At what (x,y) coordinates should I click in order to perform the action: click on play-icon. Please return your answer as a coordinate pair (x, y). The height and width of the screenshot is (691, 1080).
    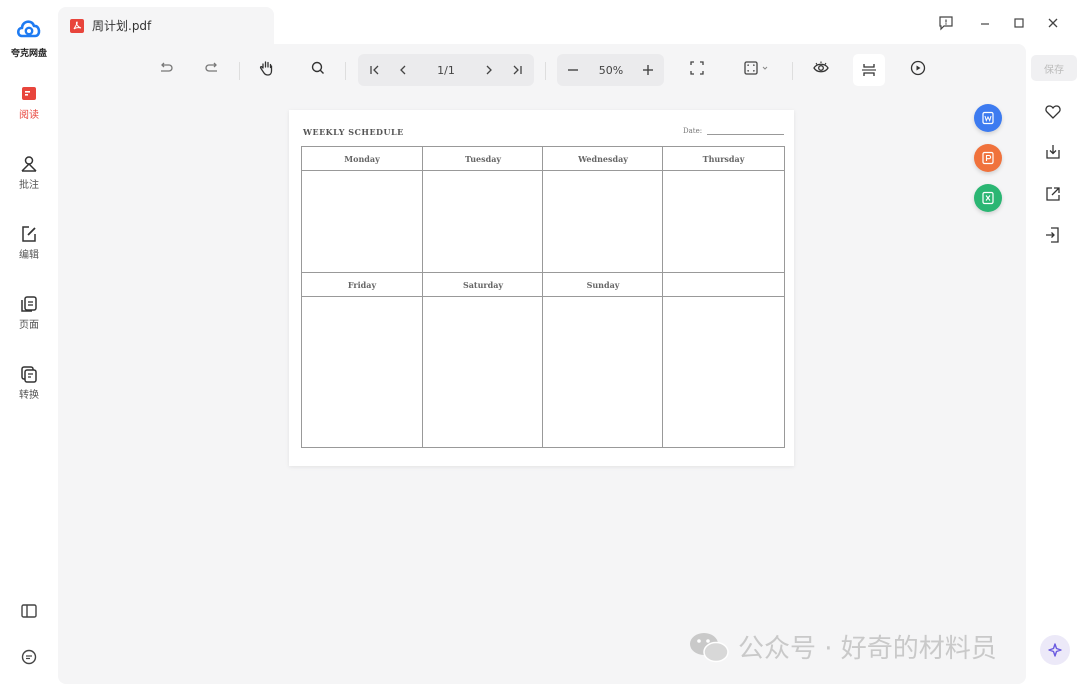
    Looking at the image, I should click on (918, 68).